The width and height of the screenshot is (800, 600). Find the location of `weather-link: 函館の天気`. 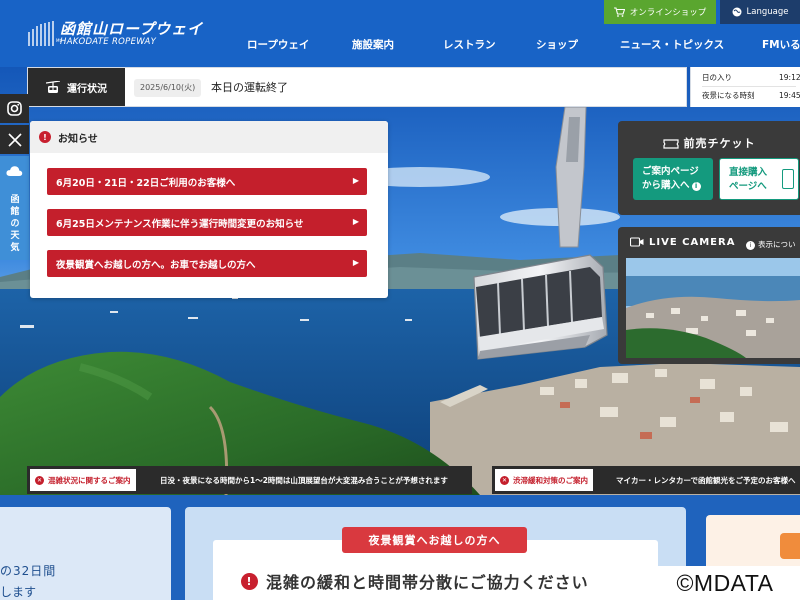

weather-link: 函館の天気 is located at coordinates (14, 208).